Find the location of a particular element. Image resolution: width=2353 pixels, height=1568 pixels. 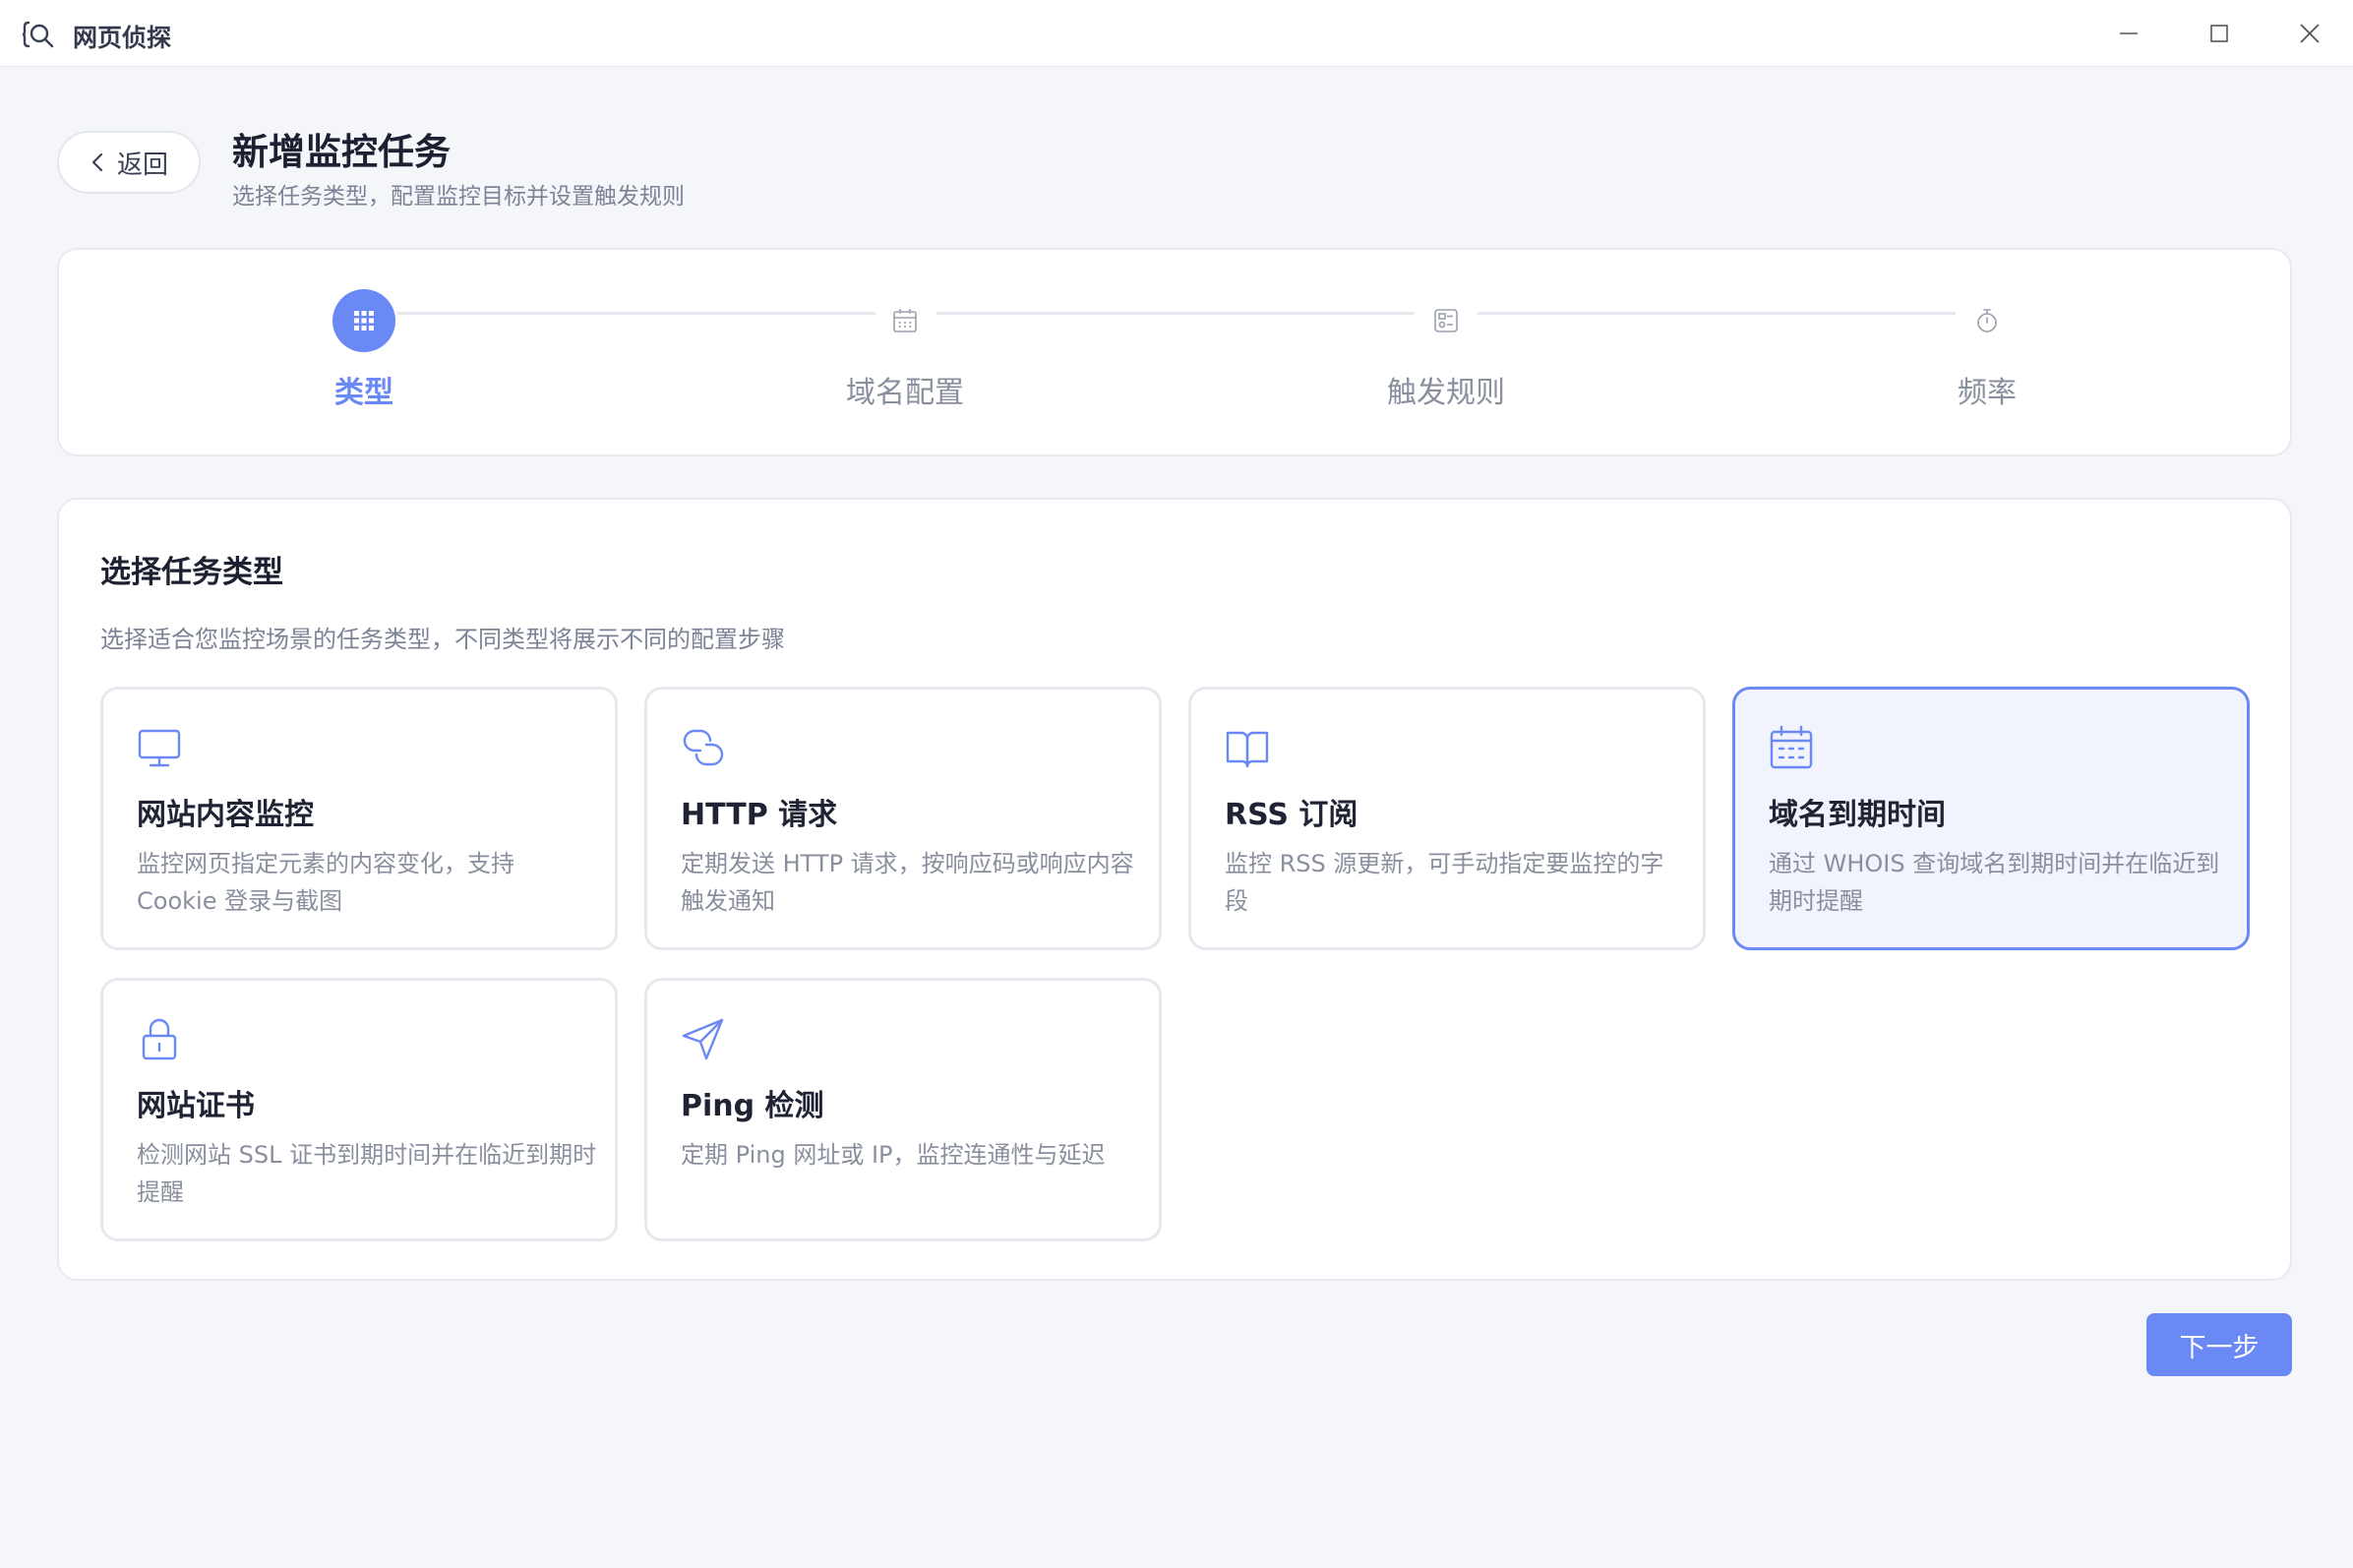

app-title: 网页侦探 is located at coordinates (122, 38).